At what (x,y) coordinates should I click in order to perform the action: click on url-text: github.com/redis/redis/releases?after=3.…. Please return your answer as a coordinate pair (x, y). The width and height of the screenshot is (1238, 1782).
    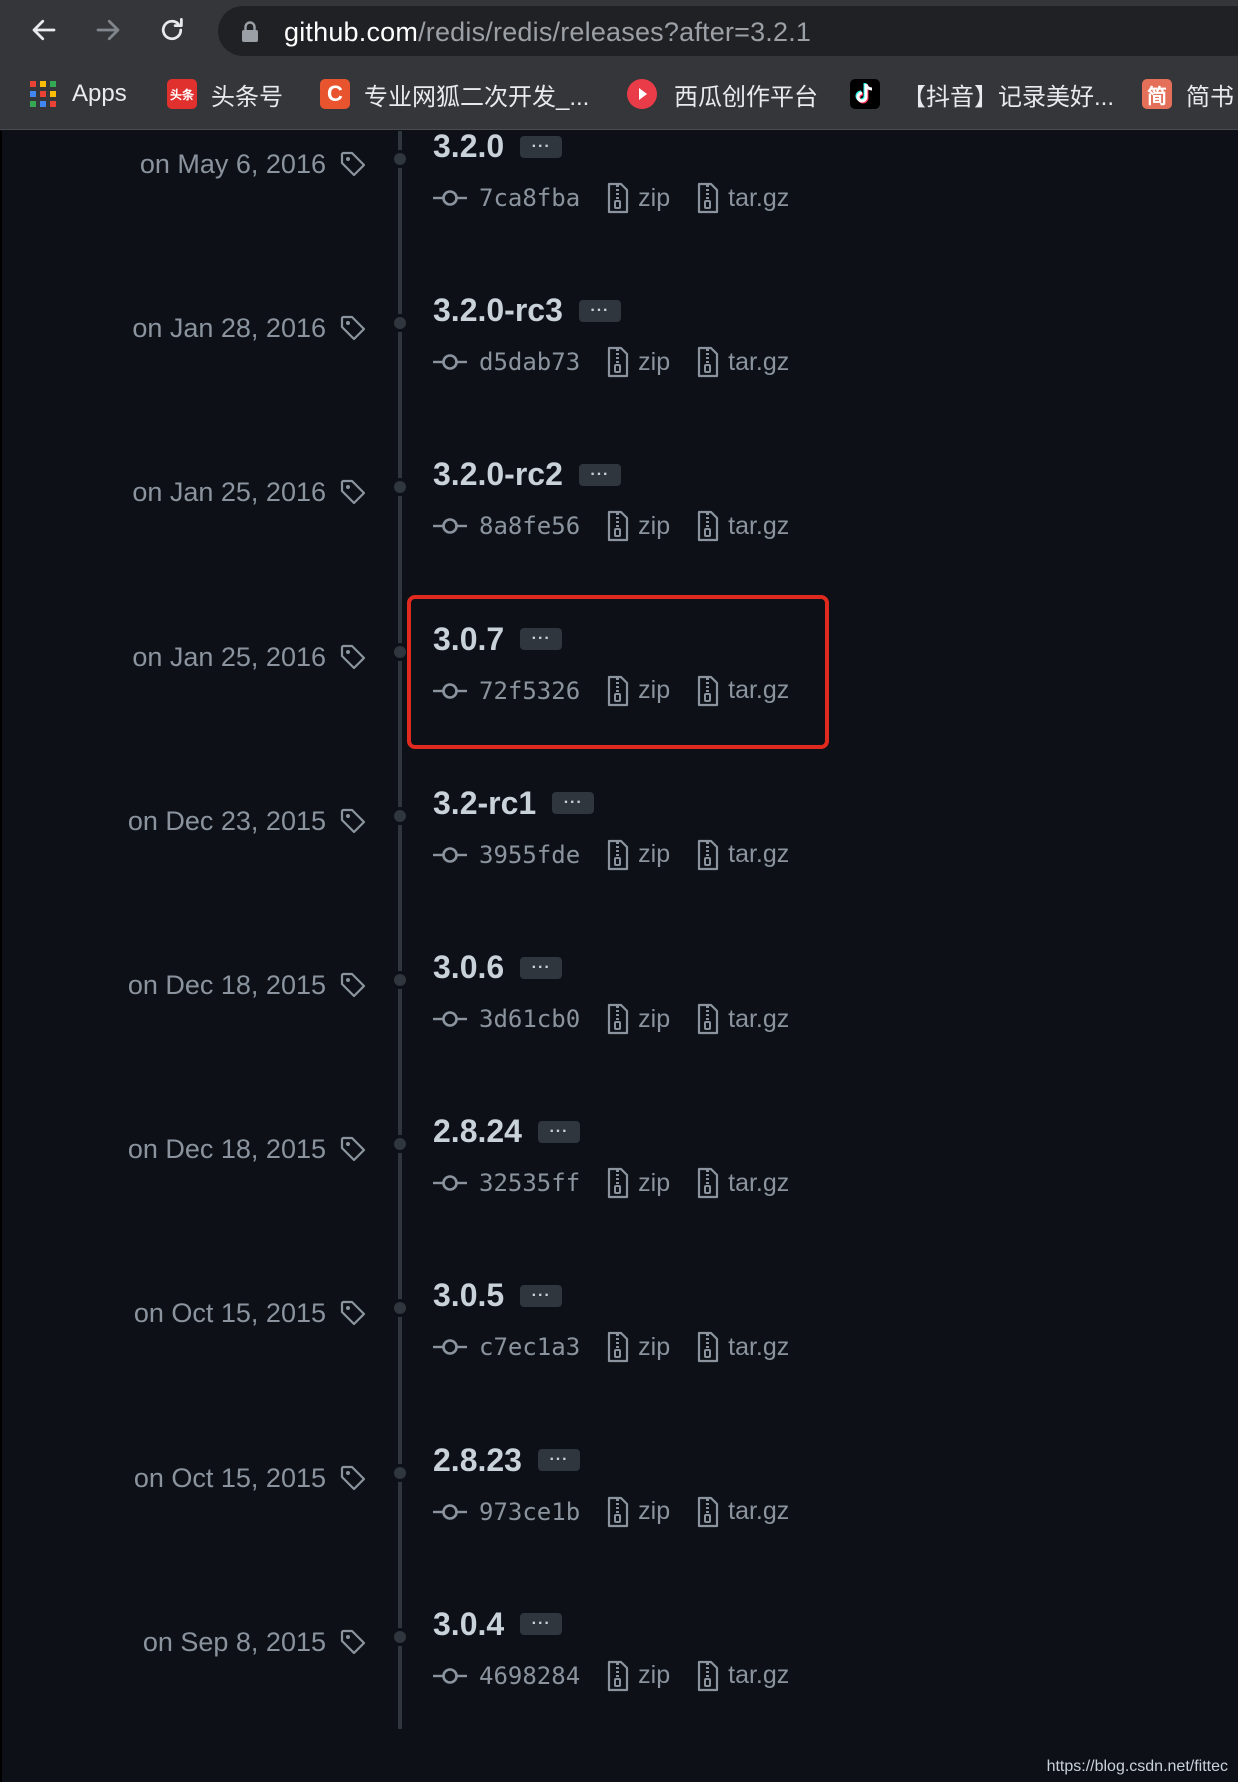
    Looking at the image, I should click on (547, 32).